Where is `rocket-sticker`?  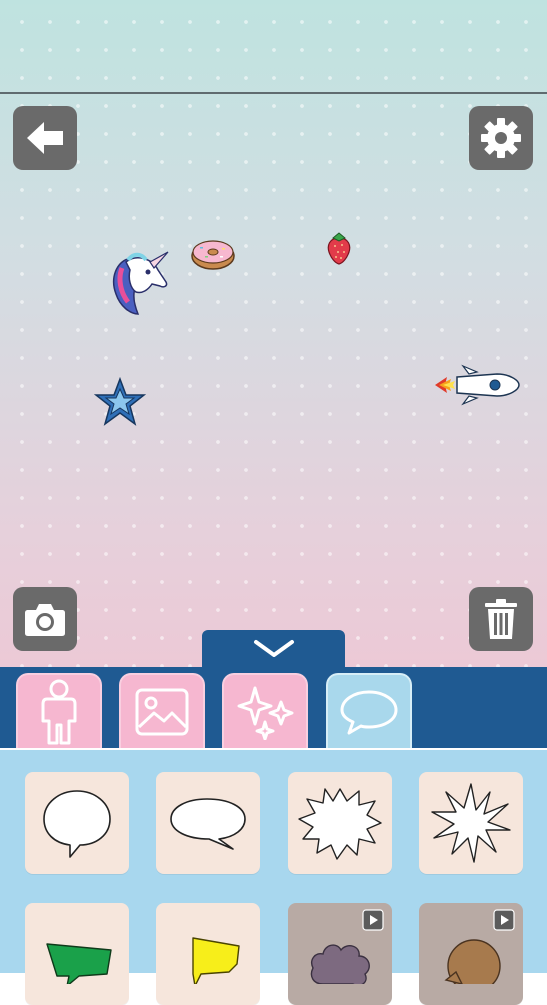 rocket-sticker is located at coordinates (477, 387).